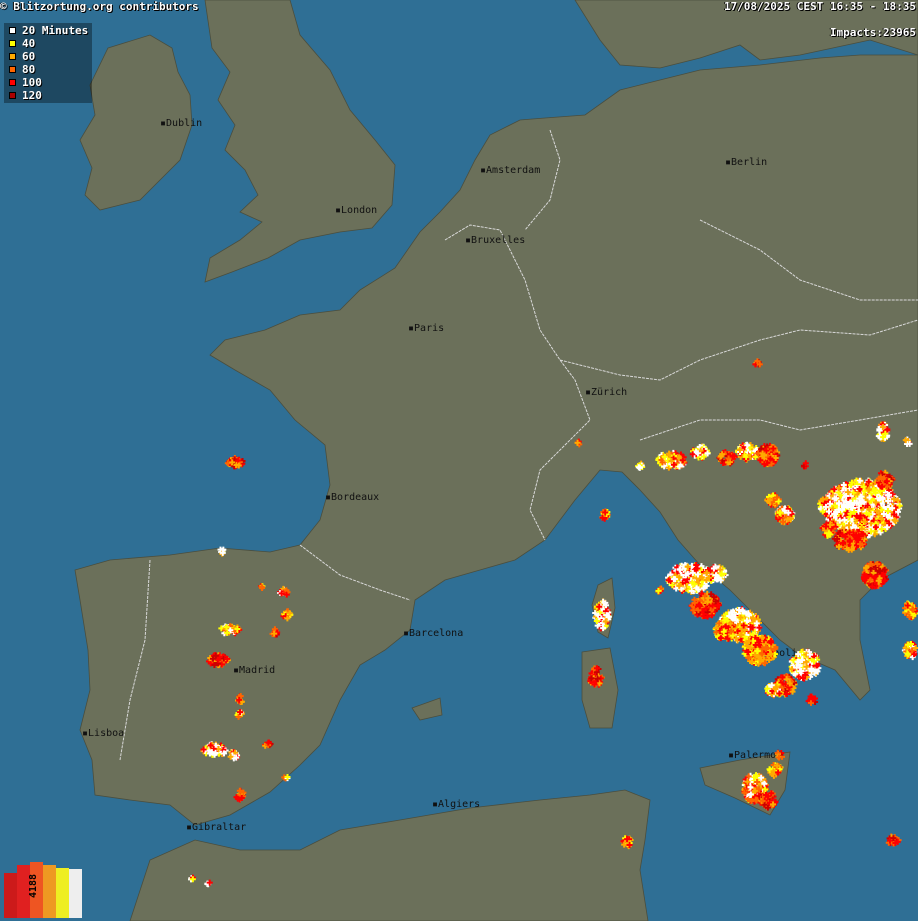 Image resolution: width=918 pixels, height=921 pixels. What do you see at coordinates (33, 886) in the screenshot?
I see `histogram-count: 4188` at bounding box center [33, 886].